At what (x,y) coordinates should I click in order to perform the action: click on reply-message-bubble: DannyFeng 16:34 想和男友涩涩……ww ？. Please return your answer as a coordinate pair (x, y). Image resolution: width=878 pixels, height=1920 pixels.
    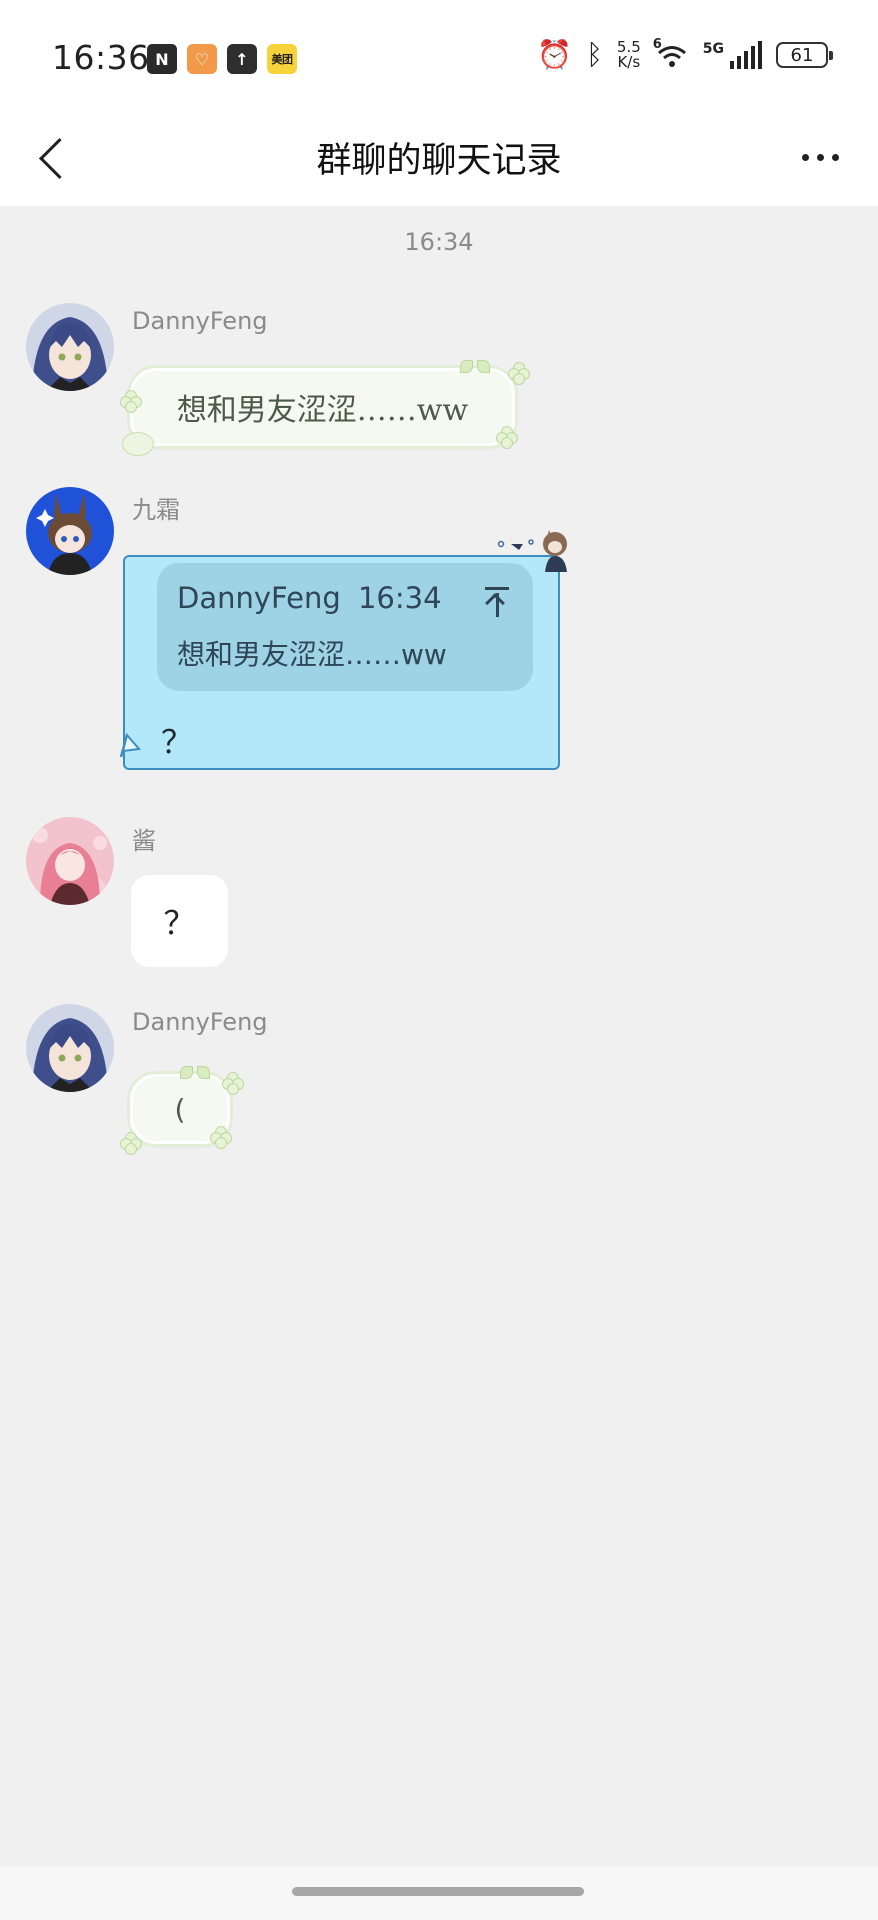
    Looking at the image, I should click on (339, 662).